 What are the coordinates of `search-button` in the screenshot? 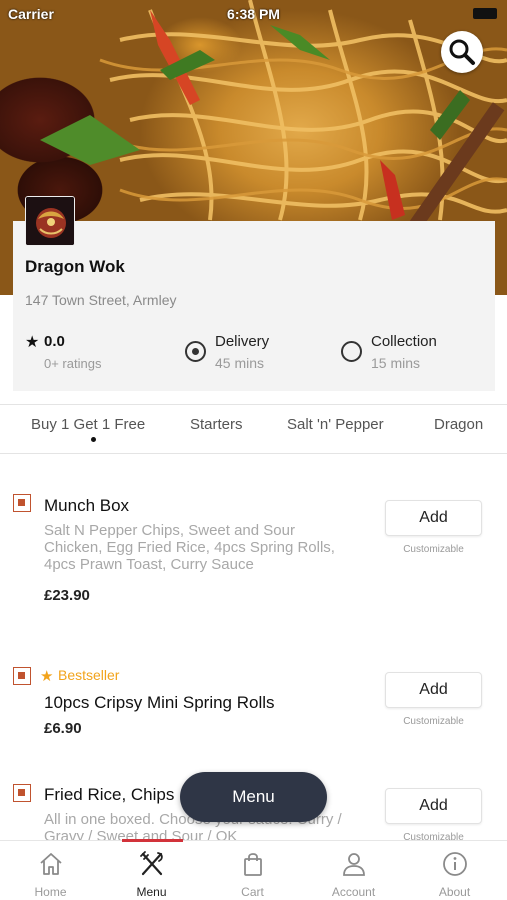 It's located at (462, 52).